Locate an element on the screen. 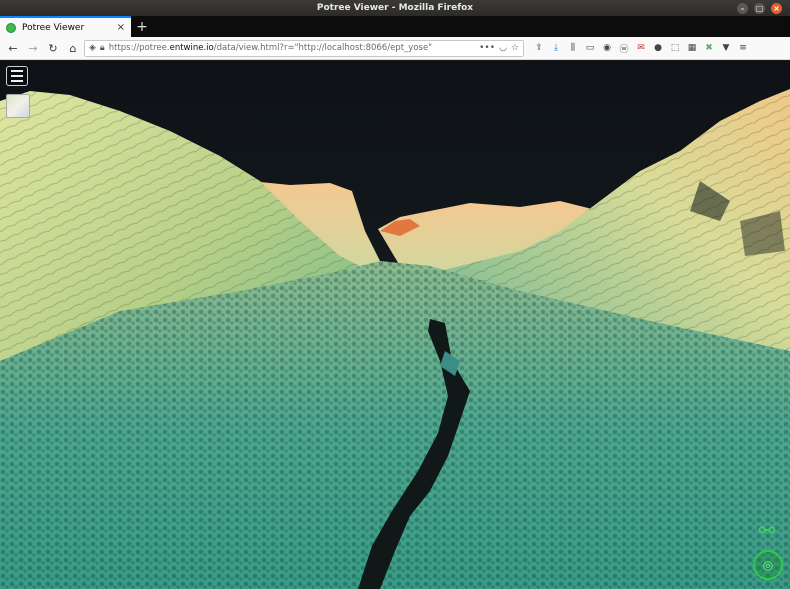 The height and width of the screenshot is (589, 790). shield-icon: ◈ is located at coordinates (92, 48).